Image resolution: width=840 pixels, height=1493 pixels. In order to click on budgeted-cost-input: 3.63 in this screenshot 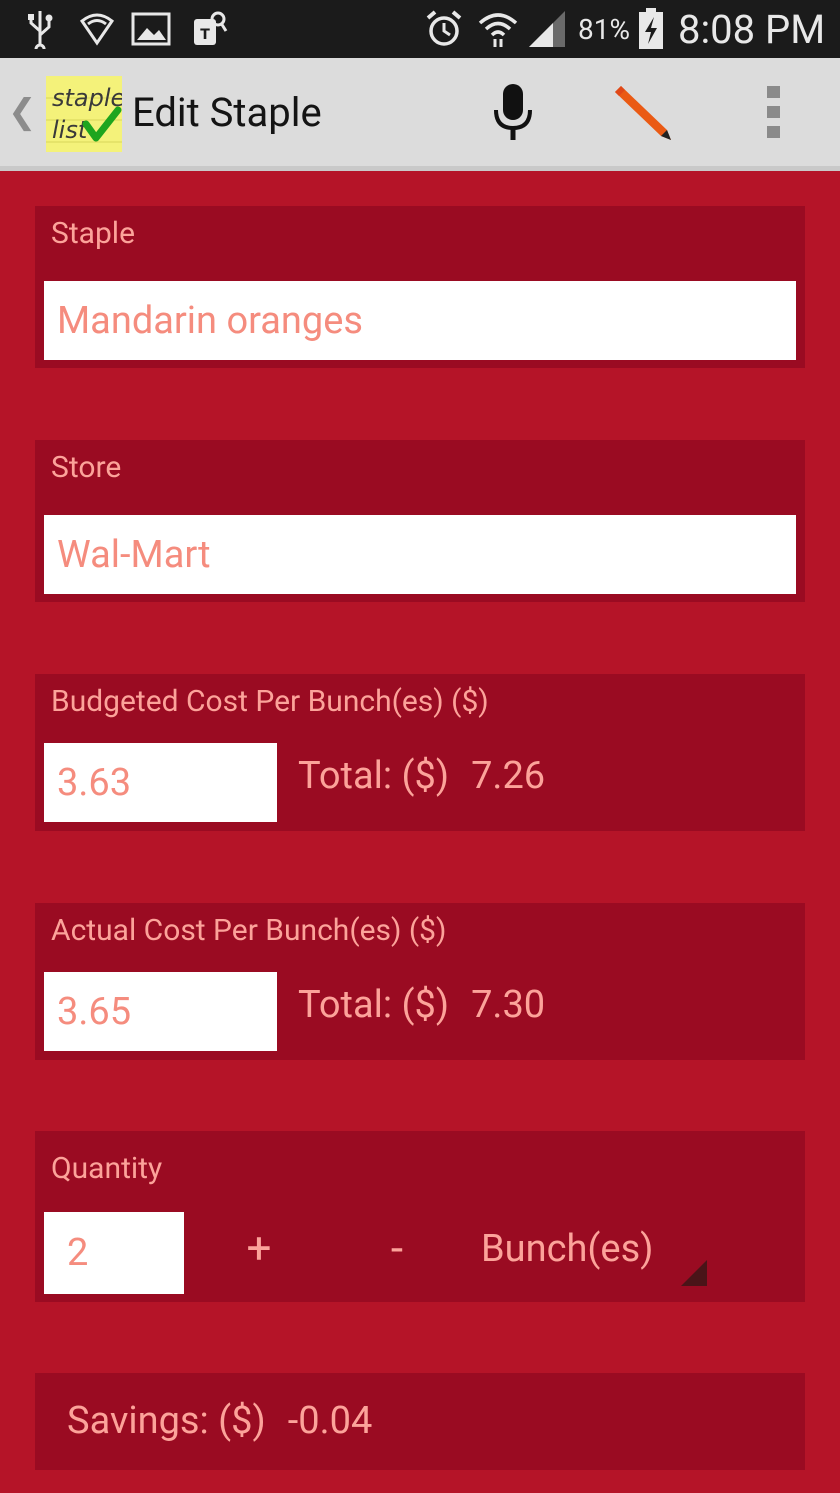, I will do `click(160, 782)`.